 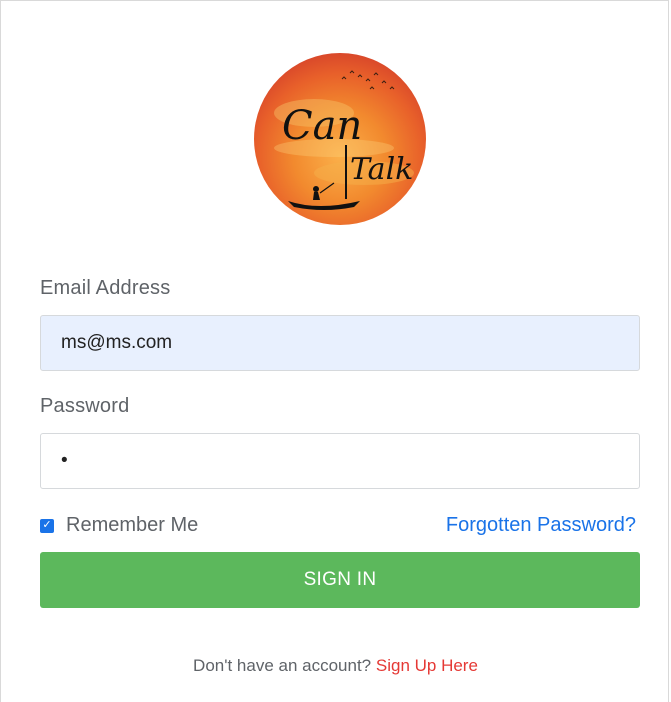 What do you see at coordinates (340, 343) in the screenshot?
I see `email-field` at bounding box center [340, 343].